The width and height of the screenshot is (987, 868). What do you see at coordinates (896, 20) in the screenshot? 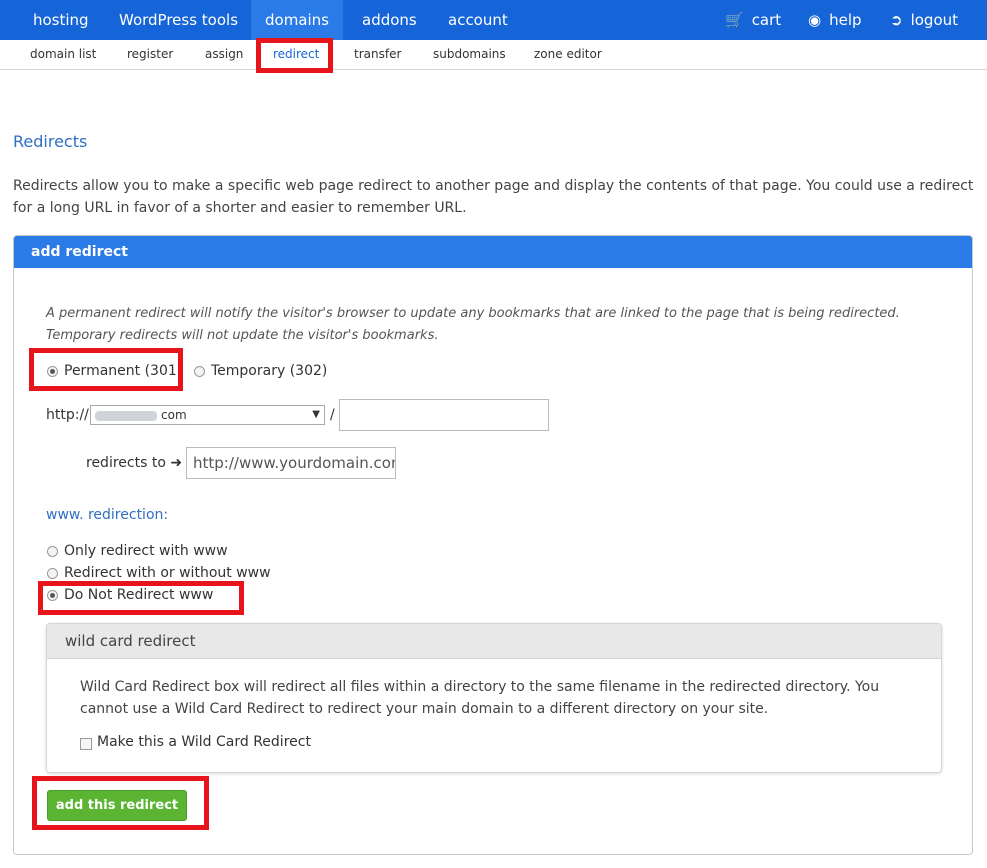
I see `logout-icon: ➲` at bounding box center [896, 20].